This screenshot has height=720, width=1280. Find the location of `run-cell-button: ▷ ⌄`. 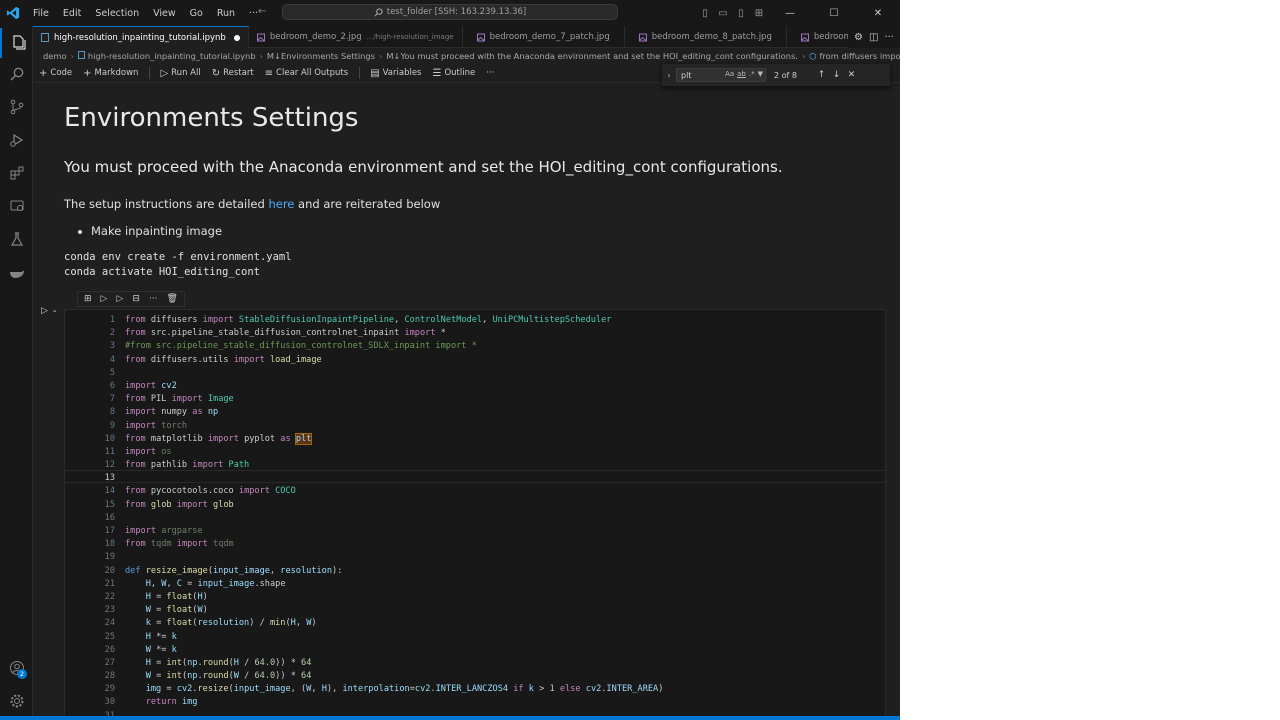

run-cell-button: ▷ ⌄ is located at coordinates (49, 311).